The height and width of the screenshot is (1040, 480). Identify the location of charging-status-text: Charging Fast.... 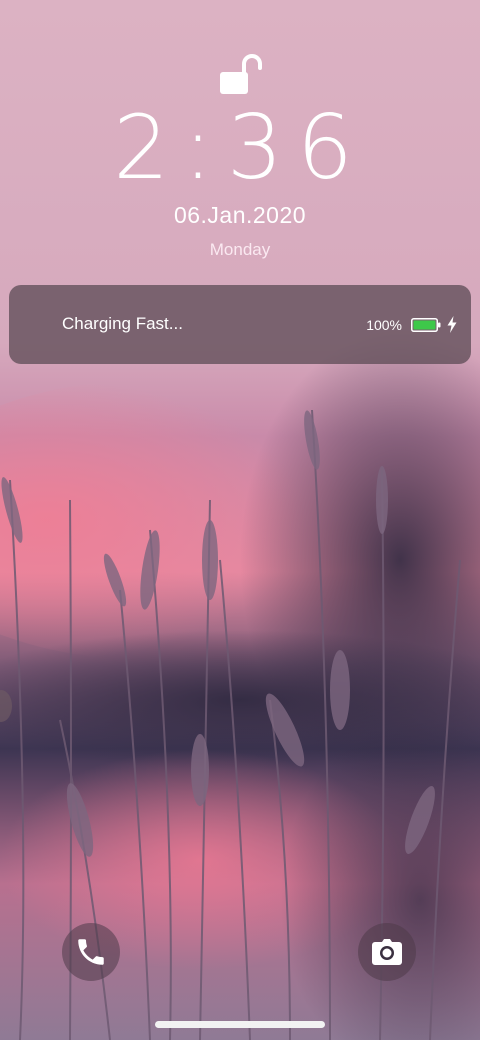
(122, 323).